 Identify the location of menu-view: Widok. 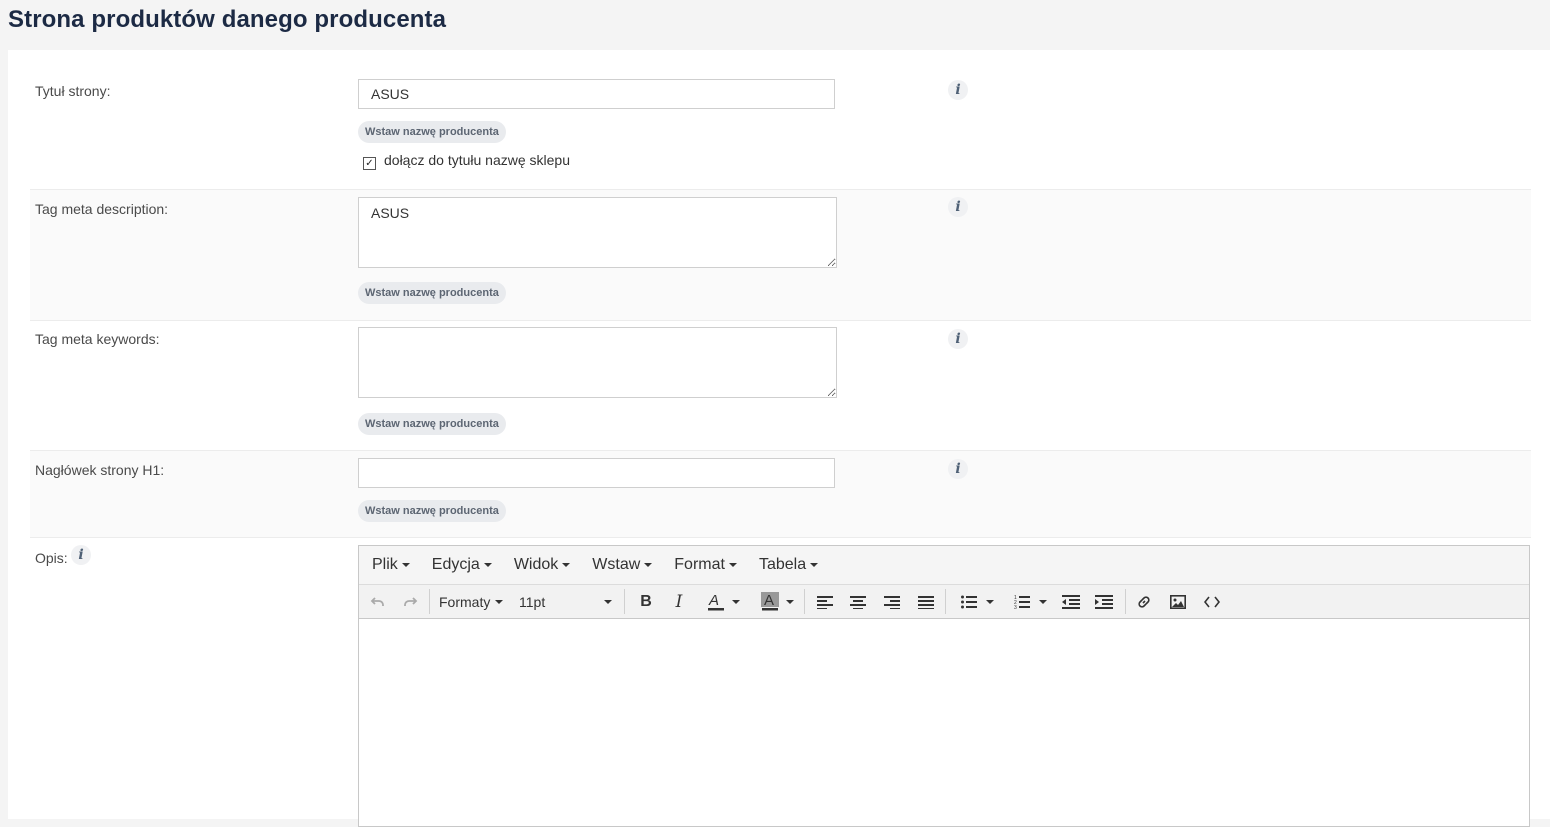
(542, 565).